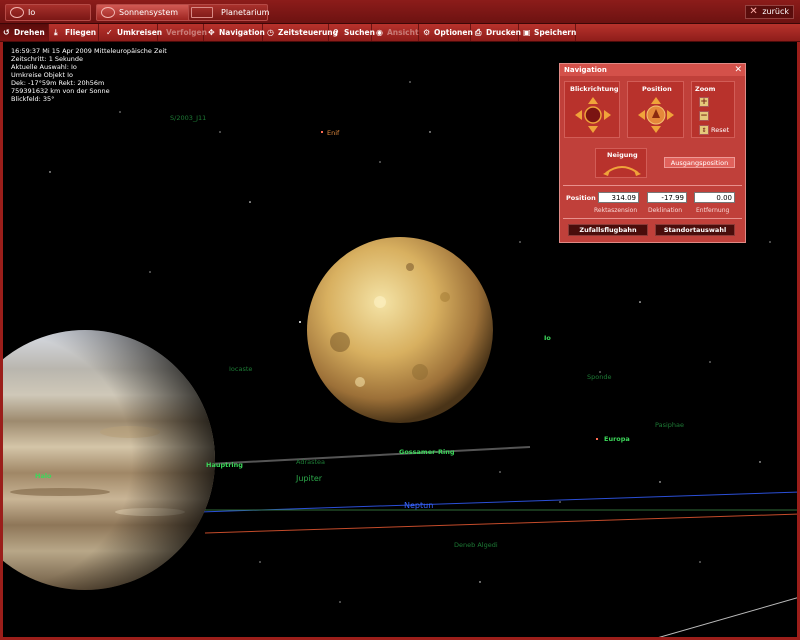 The image size is (800, 640). What do you see at coordinates (713, 210) in the screenshot?
I see `entfernung-label: Entfernung` at bounding box center [713, 210].